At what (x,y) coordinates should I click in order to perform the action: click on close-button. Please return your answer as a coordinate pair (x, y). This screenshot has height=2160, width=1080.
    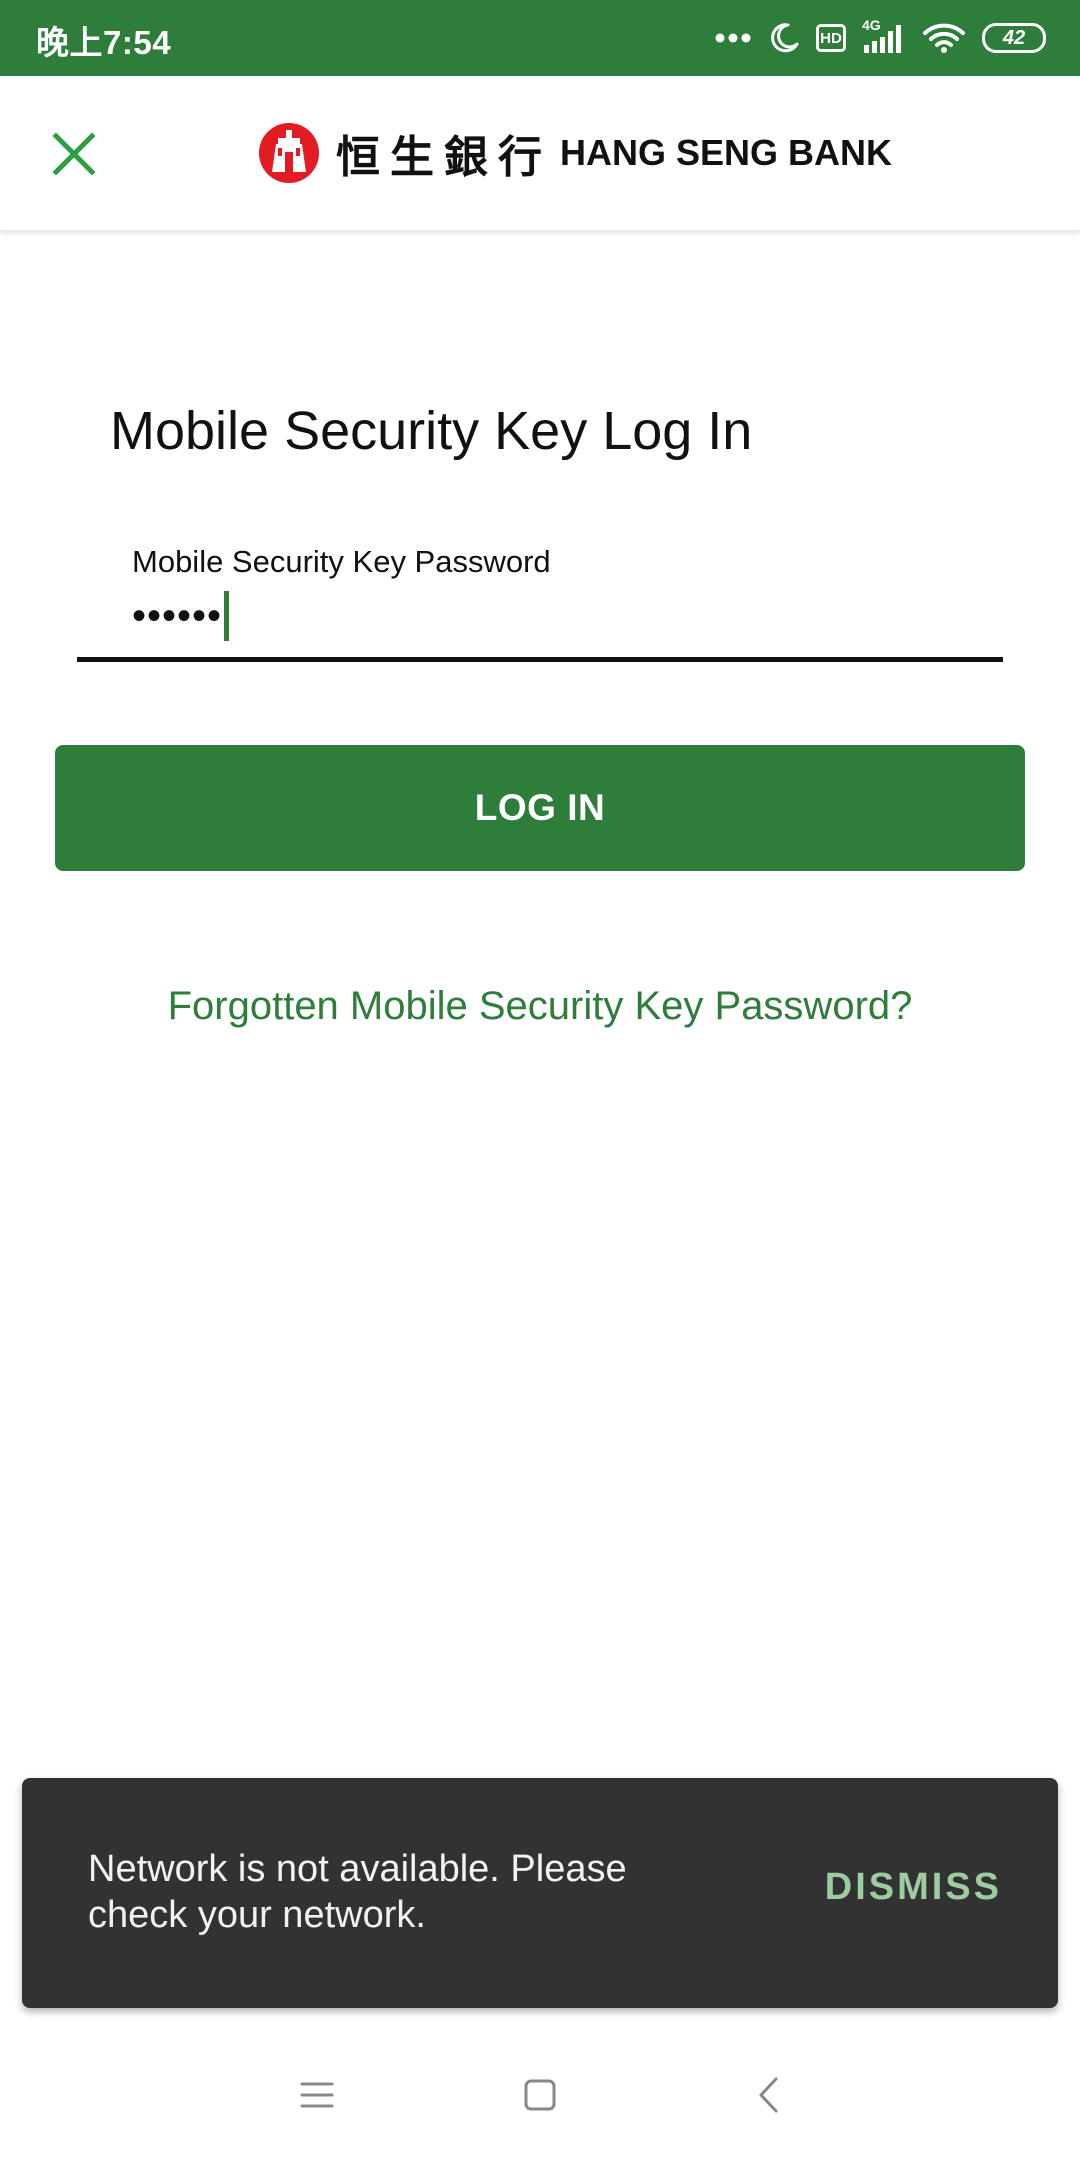
    Looking at the image, I should click on (74, 154).